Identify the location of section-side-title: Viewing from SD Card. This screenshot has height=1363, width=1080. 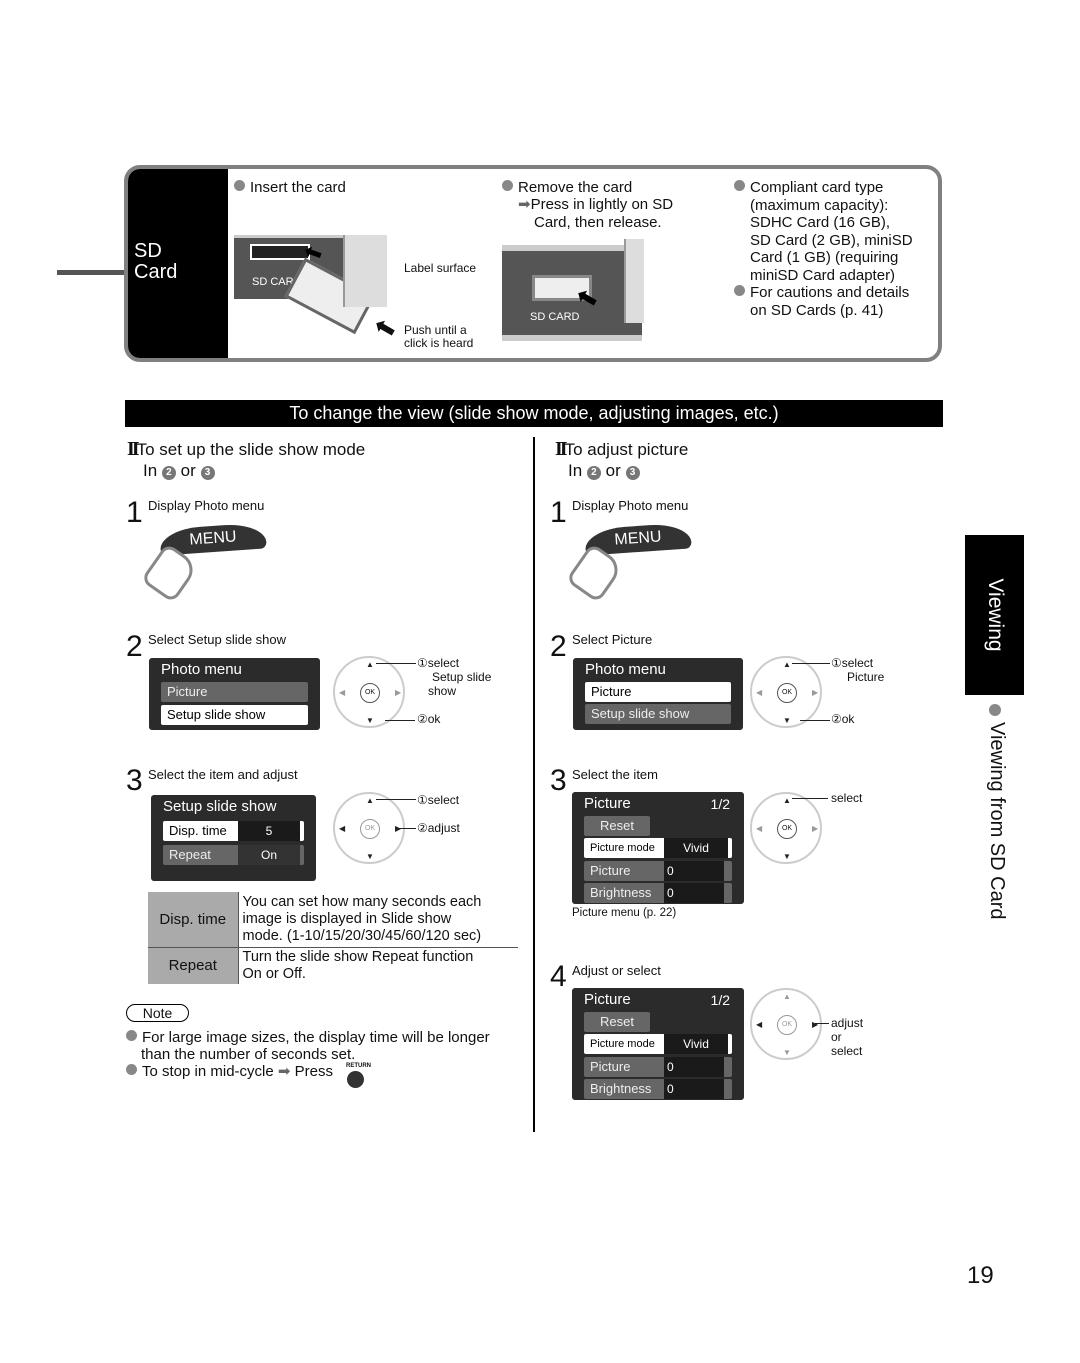
(997, 821).